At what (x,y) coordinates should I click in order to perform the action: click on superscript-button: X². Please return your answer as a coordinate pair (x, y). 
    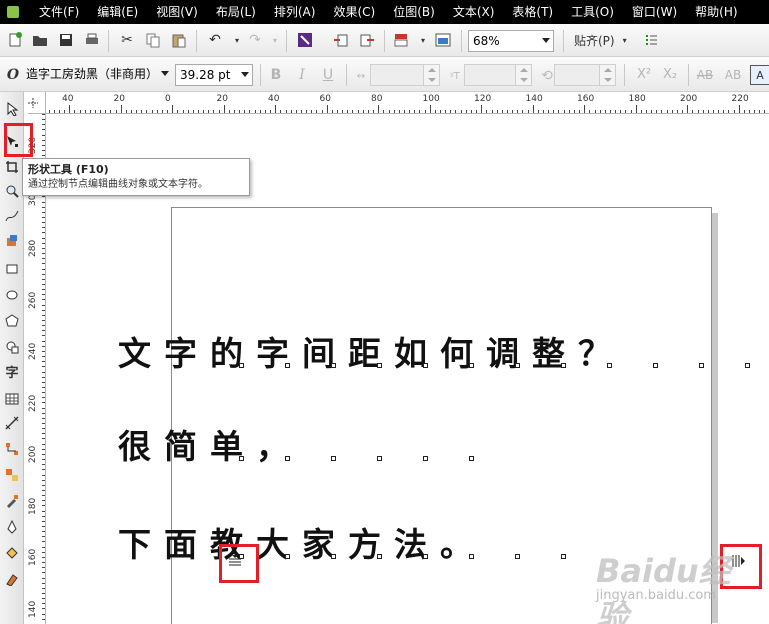
    Looking at the image, I should click on (644, 75).